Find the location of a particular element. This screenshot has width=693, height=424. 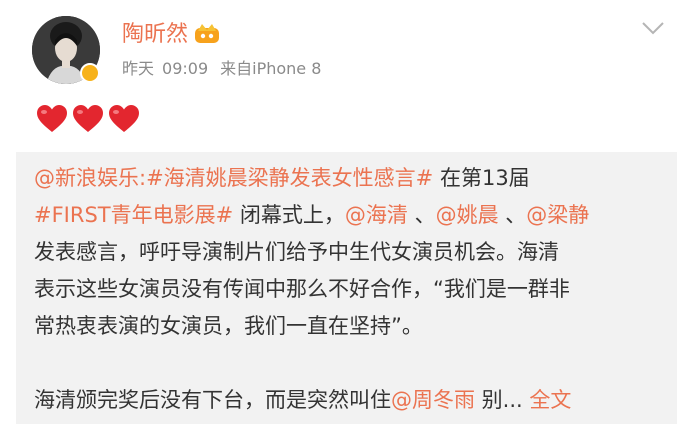

verified-badge-icon is located at coordinates (90, 73).